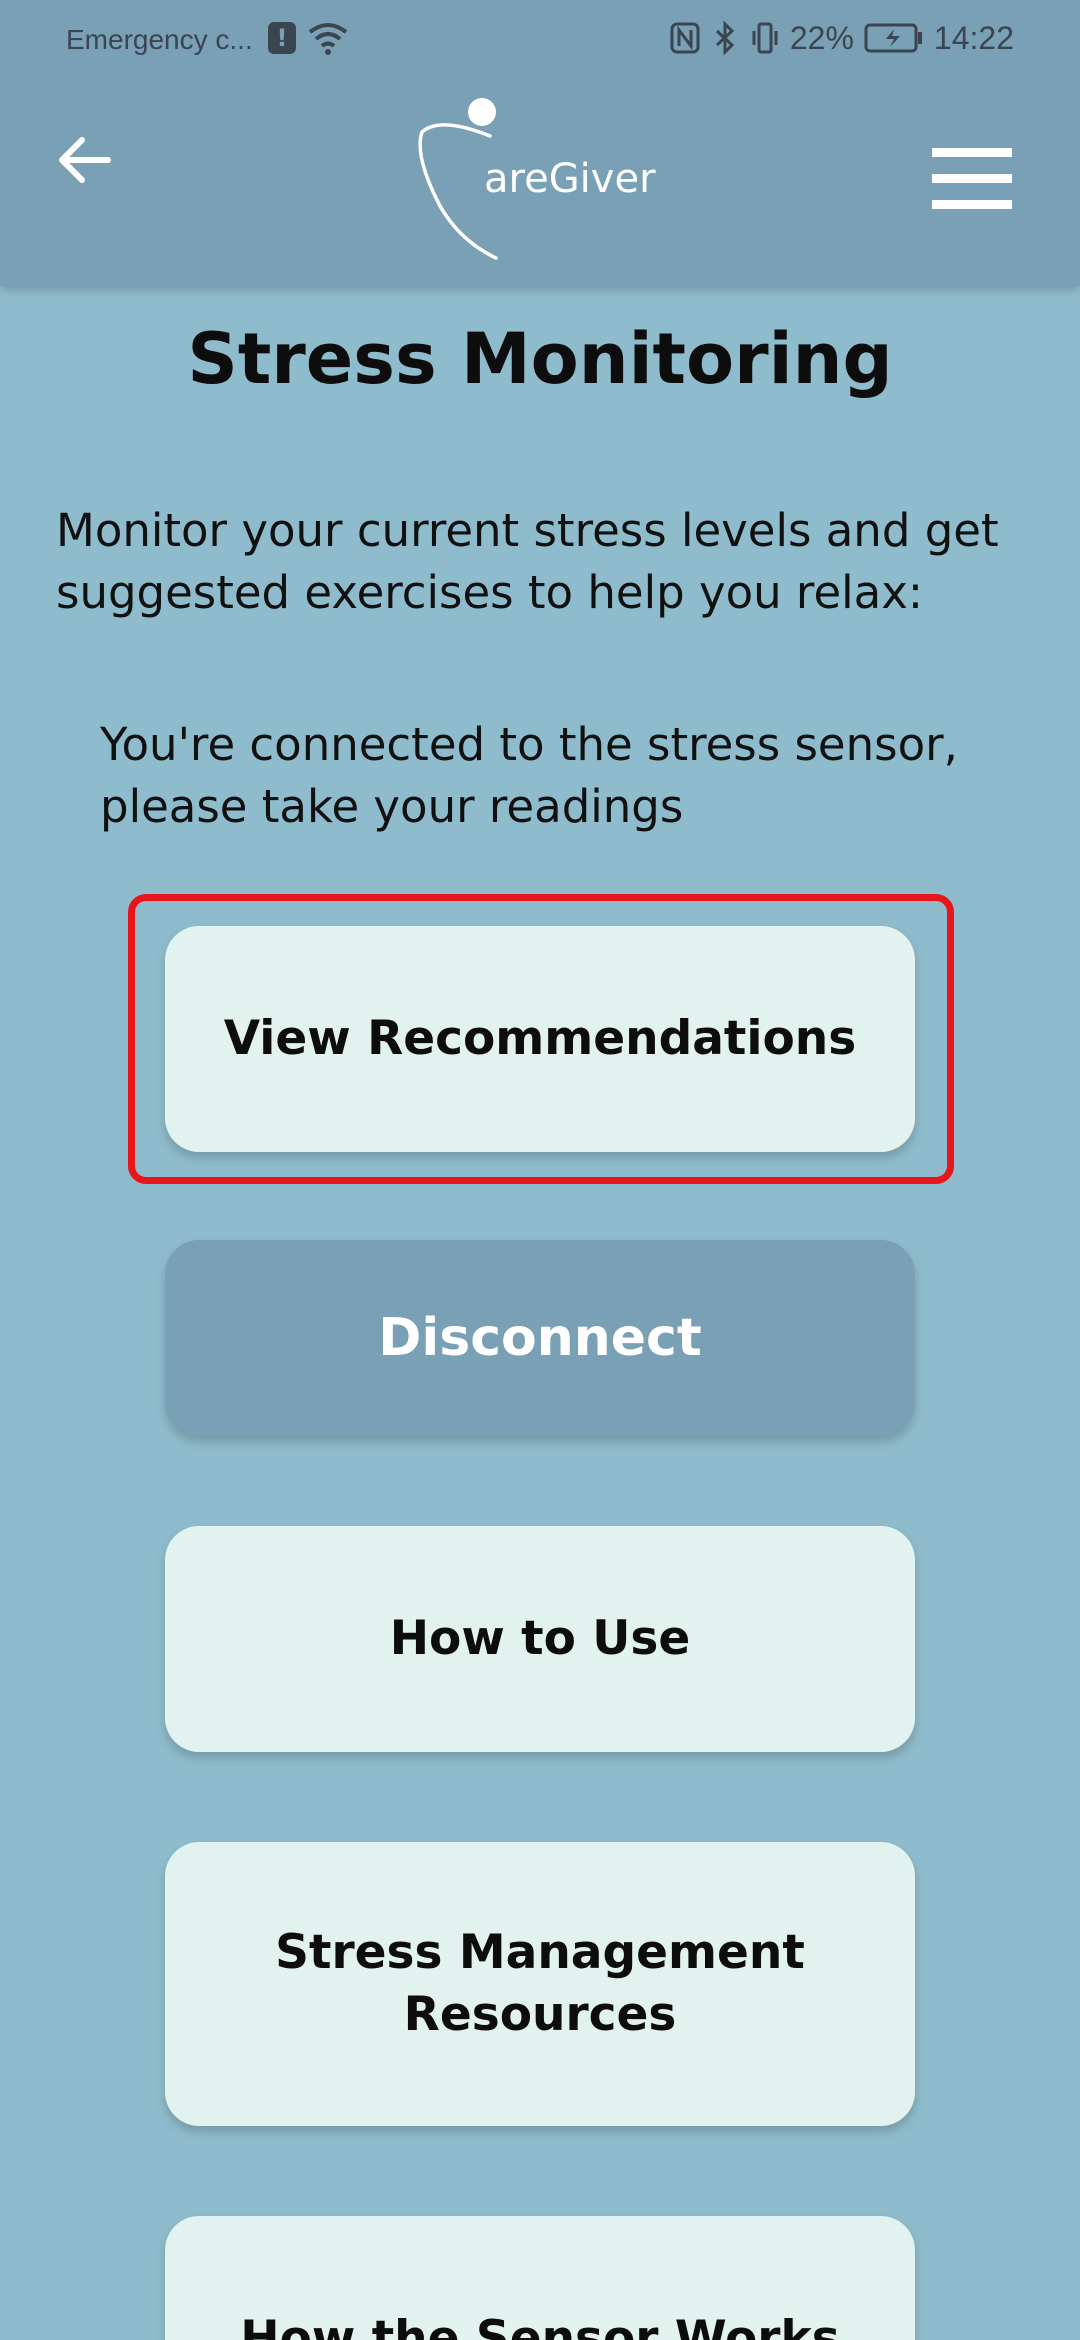 This screenshot has width=1080, height=2340. I want to click on vibrate-icon, so click(765, 38).